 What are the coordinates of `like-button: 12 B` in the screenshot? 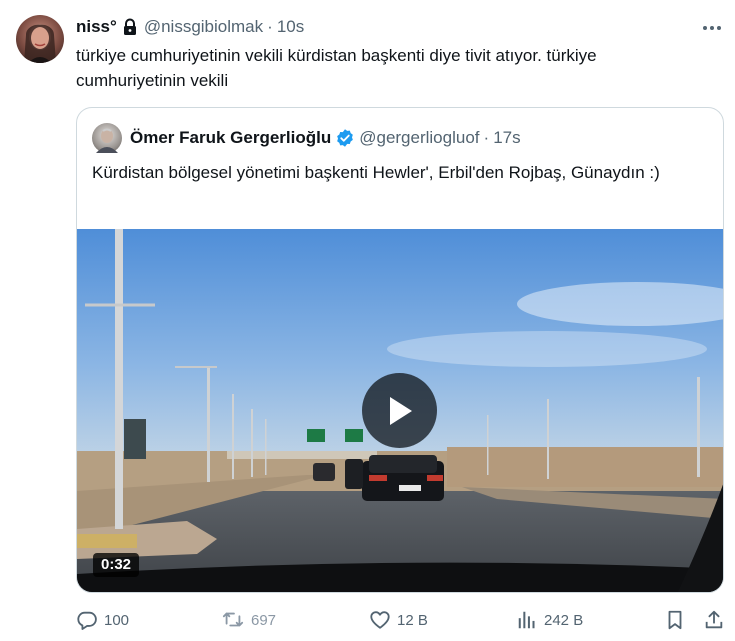 It's located at (398, 620).